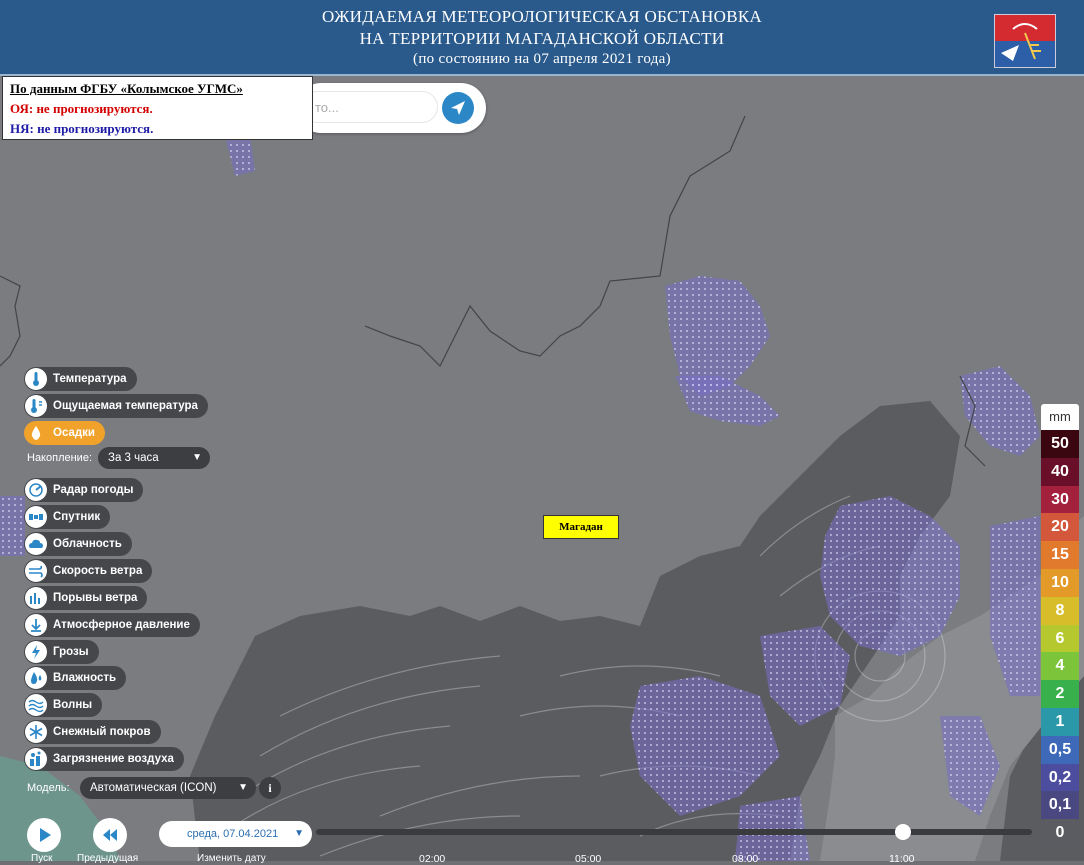 The image size is (1084, 865). What do you see at coordinates (113, 759) in the screenshot?
I see `layer-label: Загрязнение воздуха` at bounding box center [113, 759].